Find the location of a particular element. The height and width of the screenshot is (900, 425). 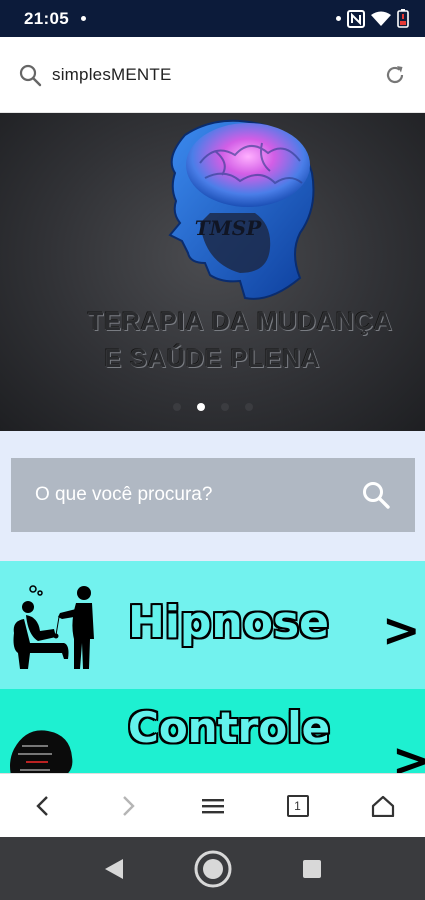

status-icons is located at coordinates (372, 18).